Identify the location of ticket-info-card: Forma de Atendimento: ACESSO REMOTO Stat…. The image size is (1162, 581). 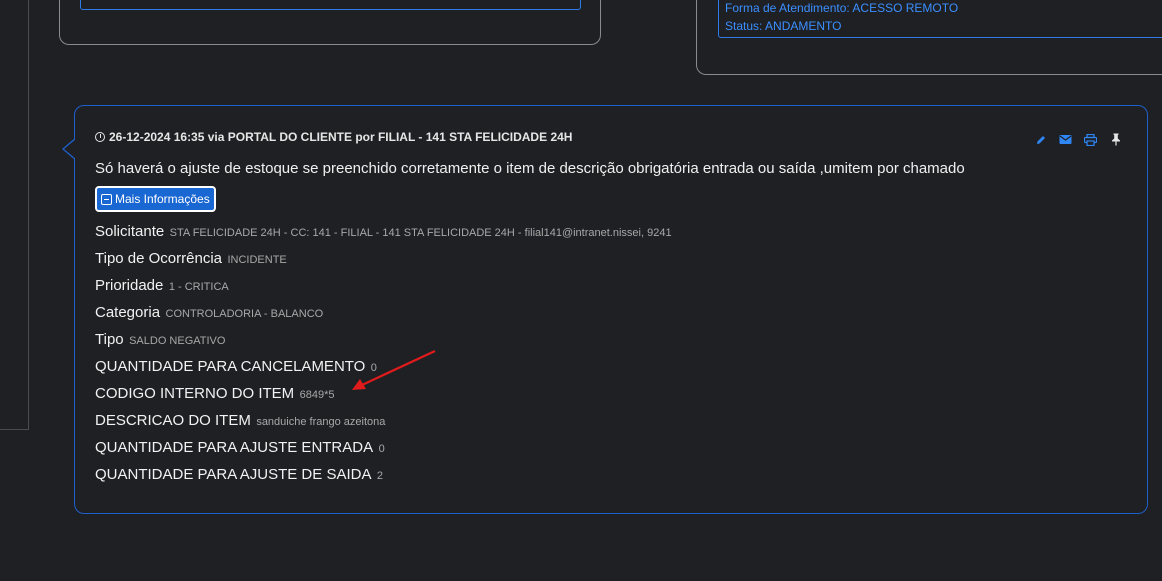
(929, 37).